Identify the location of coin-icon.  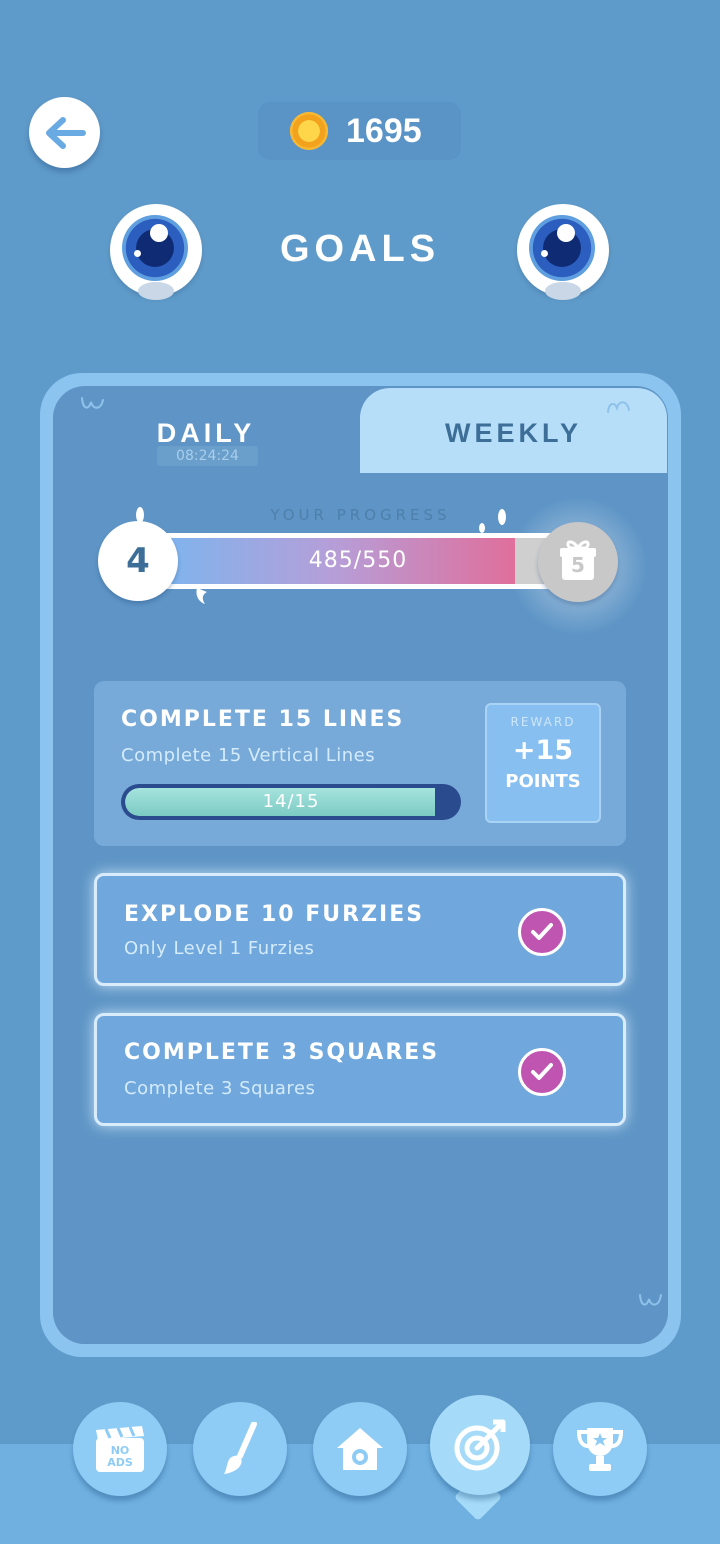
(309, 131).